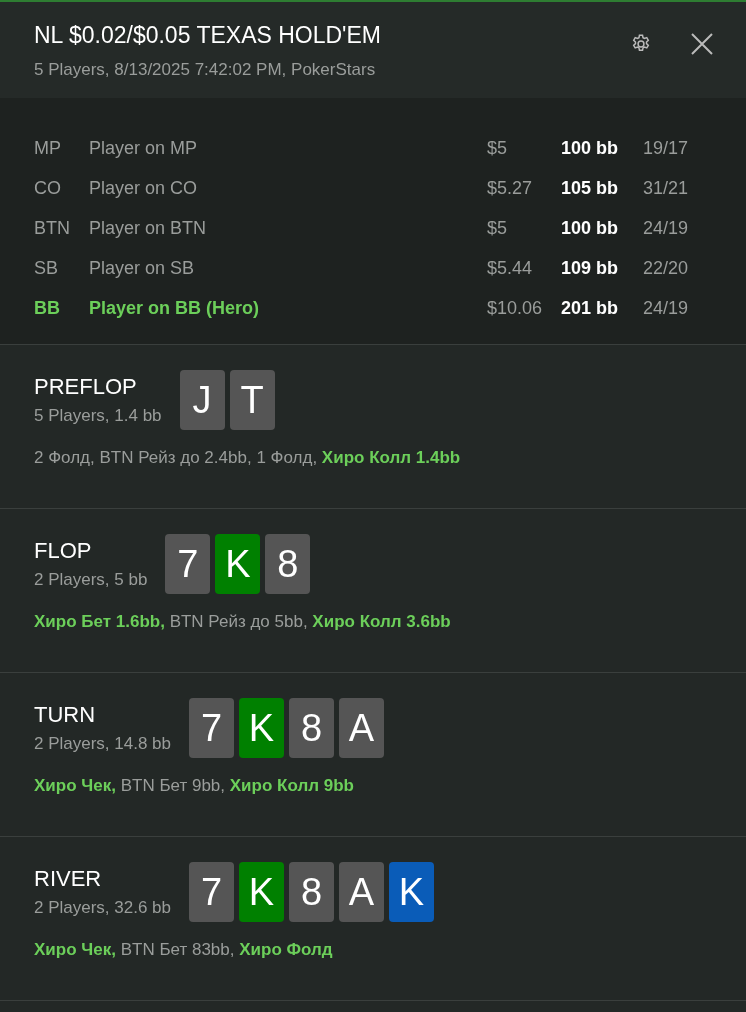 This screenshot has width=746, height=1012. I want to click on action-line: Хиро Бет 1.6bb, BTN Рейз до 5bb, Хиро Колл 3.6bb, so click(243, 622).